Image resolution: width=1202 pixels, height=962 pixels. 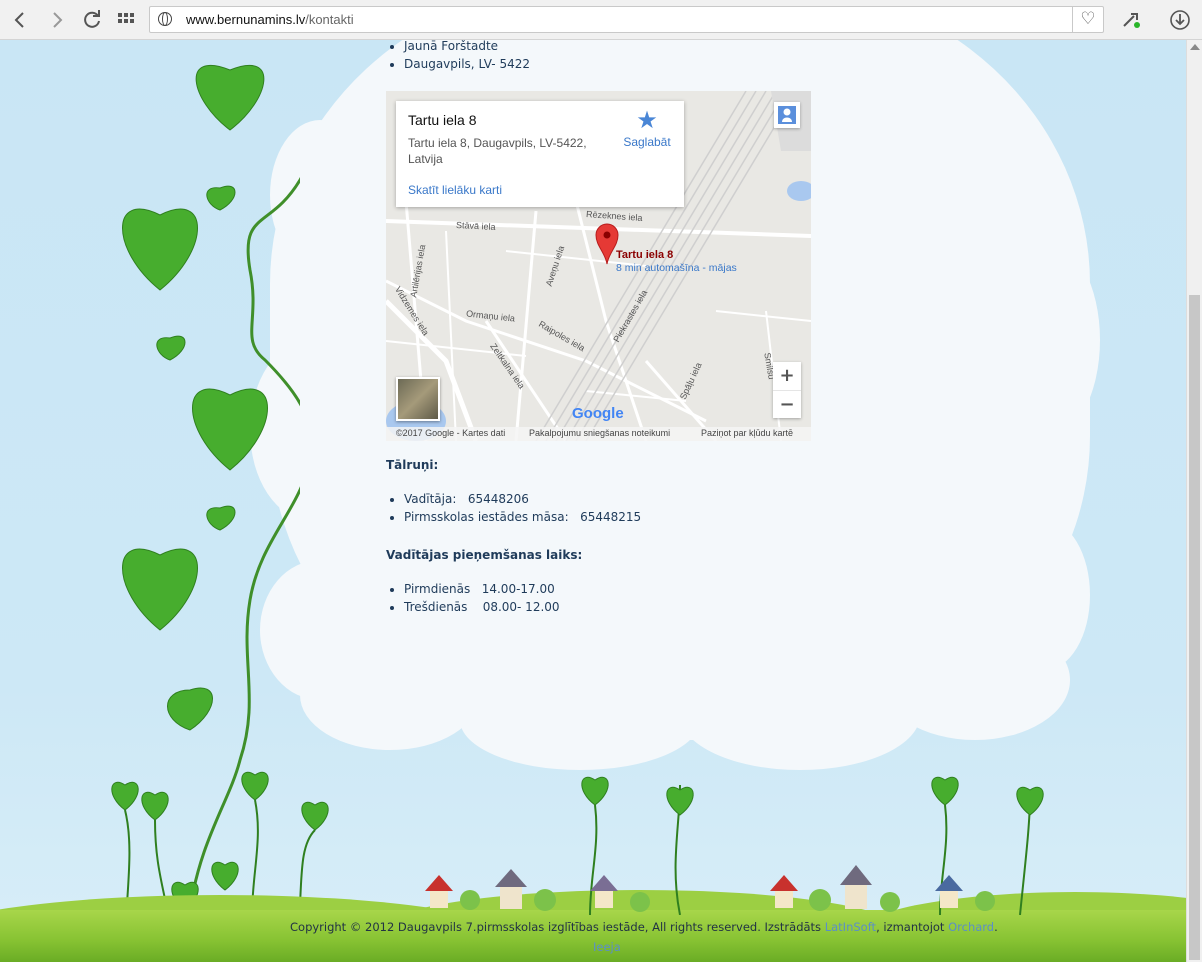 What do you see at coordinates (412, 465) in the screenshot?
I see `phones-heading: Tālruņi:` at bounding box center [412, 465].